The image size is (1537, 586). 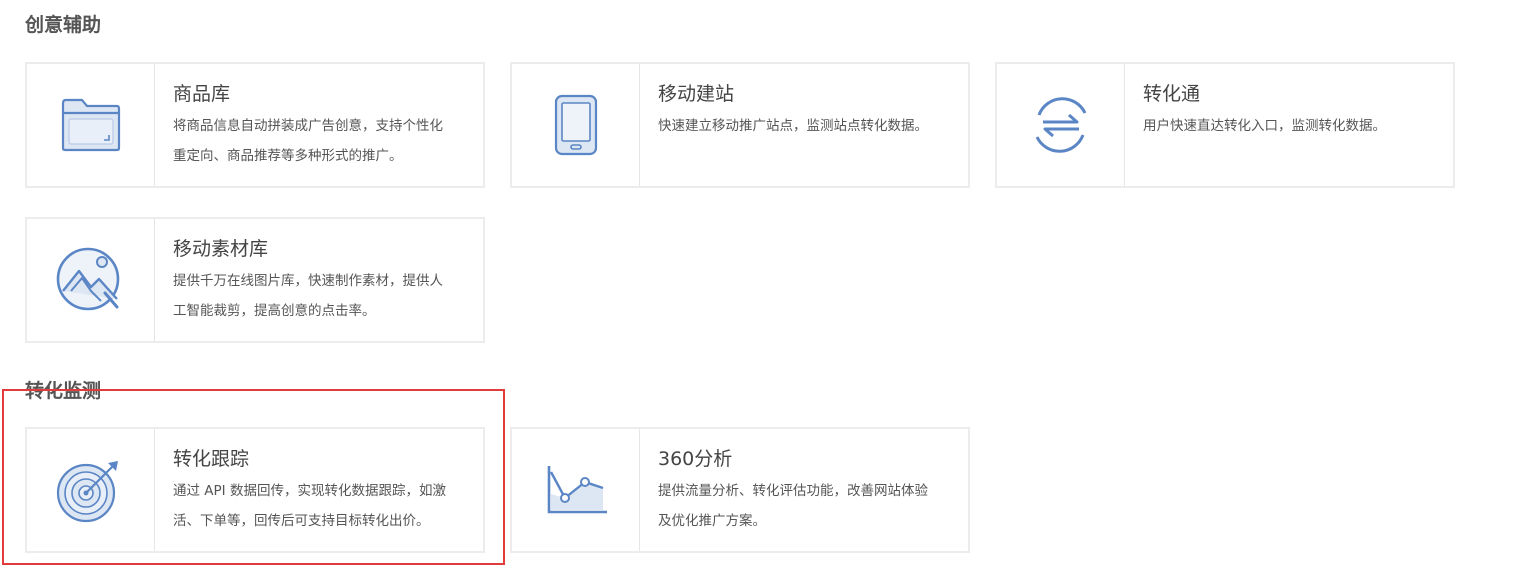 I want to click on card-conversion-link: 转化通 用户快速直达转化入口，监测转化数据。, so click(x=1225, y=125).